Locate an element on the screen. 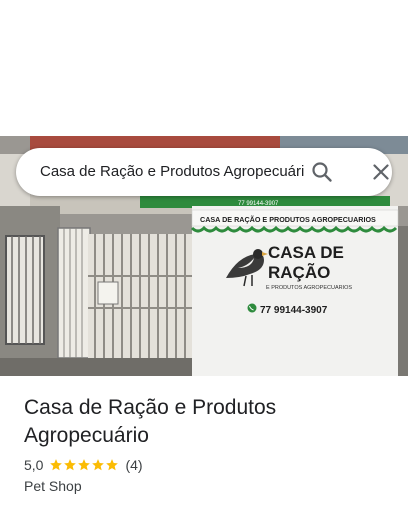 Image resolution: width=408 pixels, height=512 pixels. sign-top-text: CASA DE RAÇÃO E PRODUTOS AGROPECUARIOS is located at coordinates (288, 219).